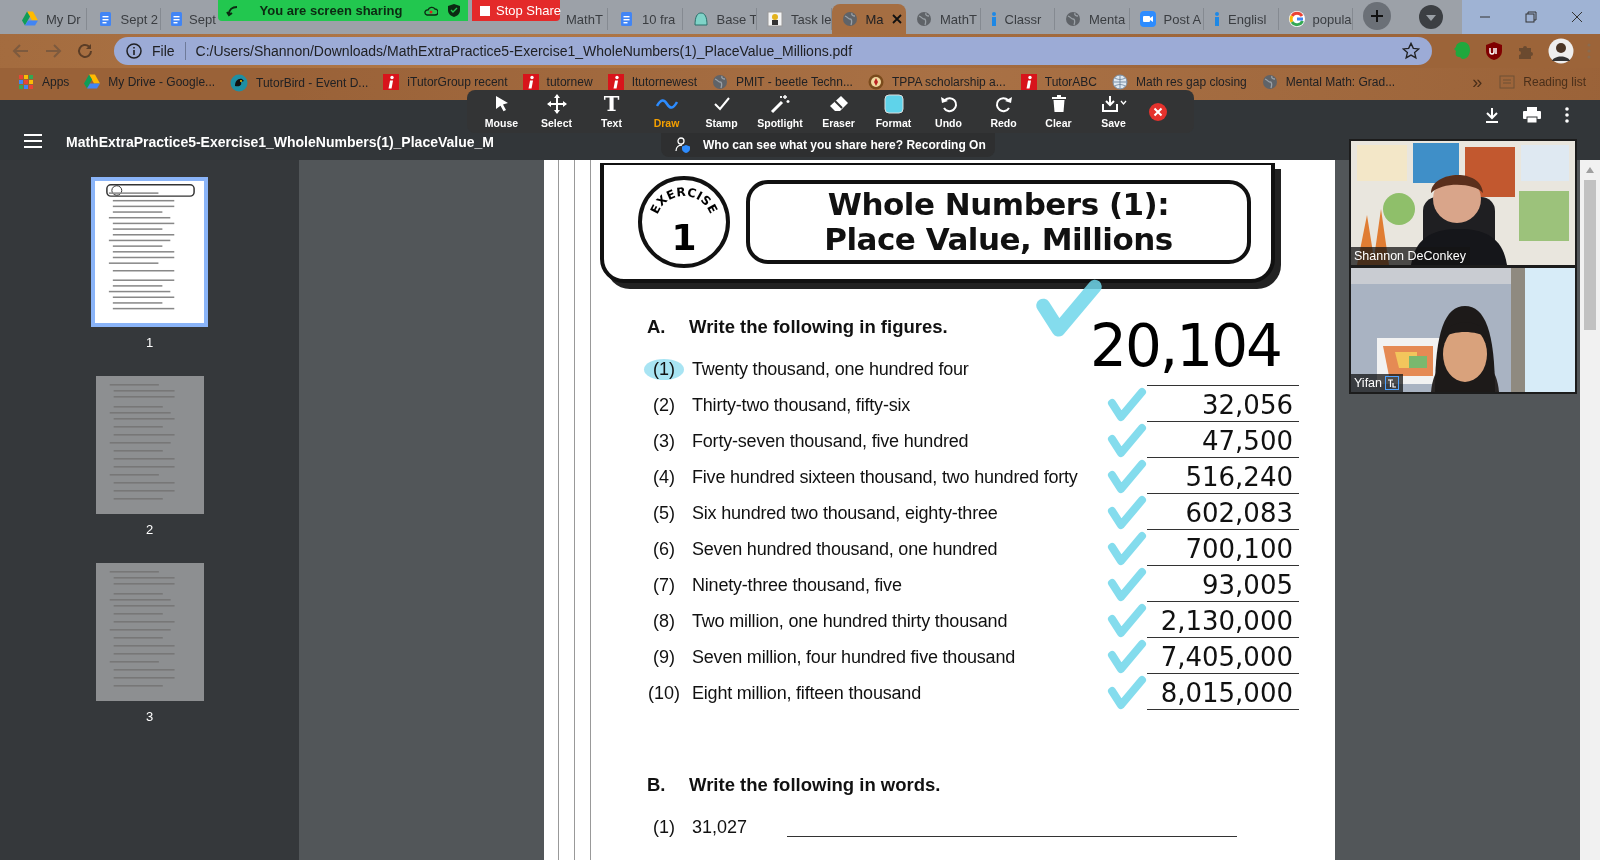  Describe the element at coordinates (1223, 513) in the screenshot. I see `answer-text: 602,083` at that location.